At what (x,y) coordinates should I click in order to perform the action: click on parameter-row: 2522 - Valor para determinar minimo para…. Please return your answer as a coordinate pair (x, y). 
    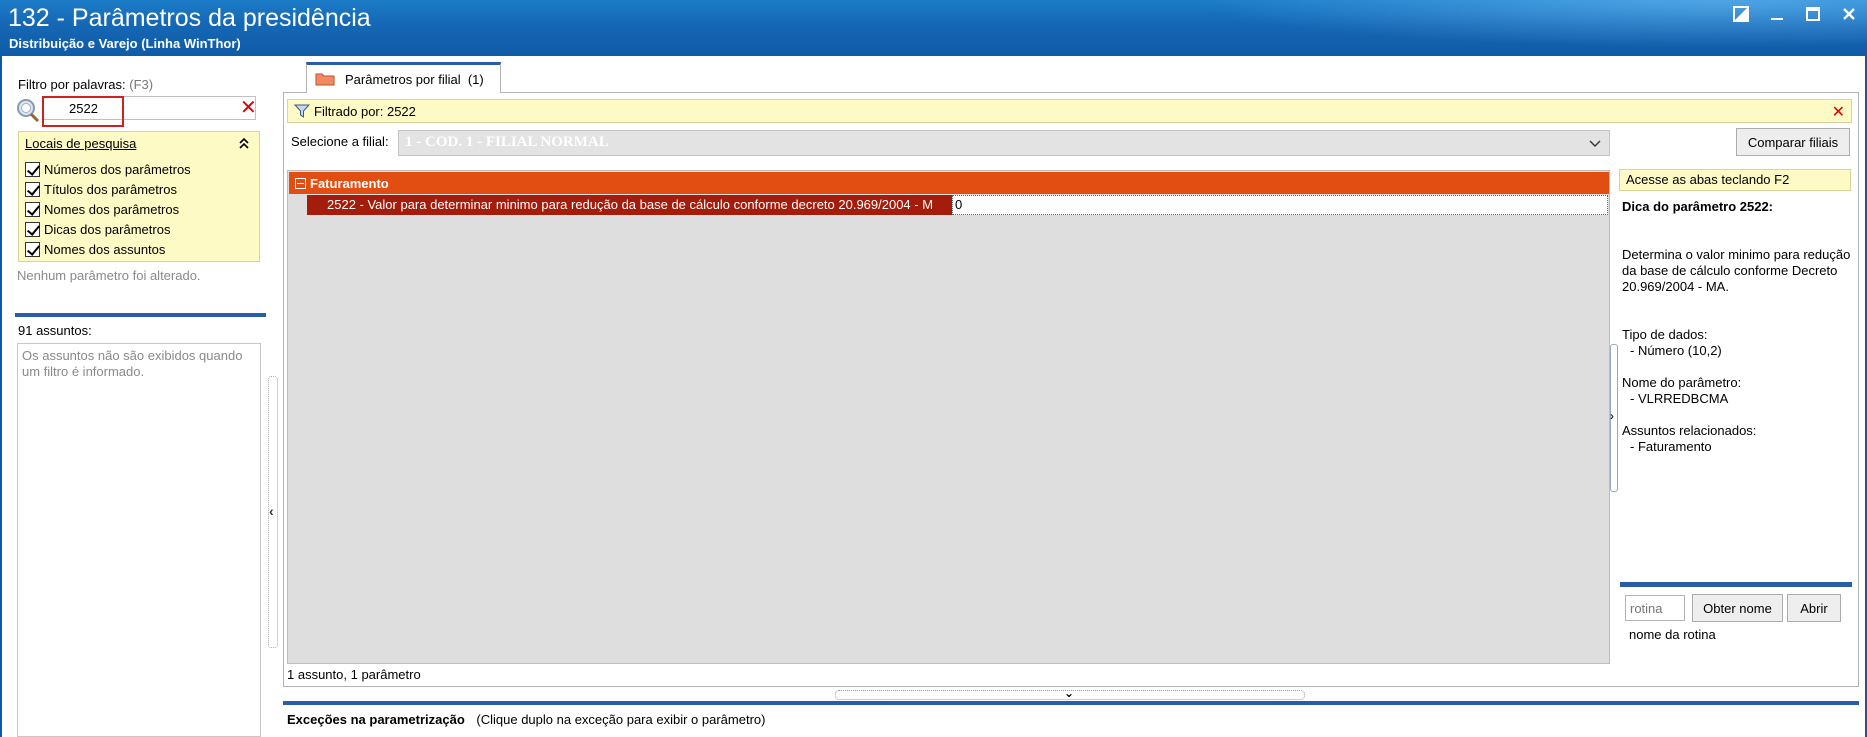
    Looking at the image, I should click on (958, 205).